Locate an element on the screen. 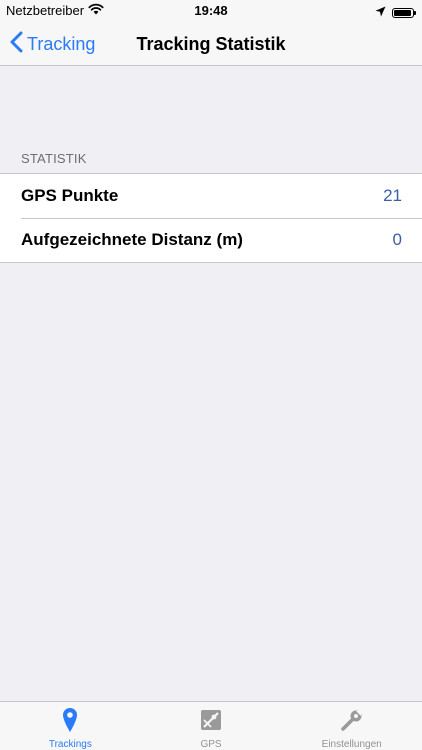 The height and width of the screenshot is (750, 422). row-value: 21 is located at coordinates (392, 195).